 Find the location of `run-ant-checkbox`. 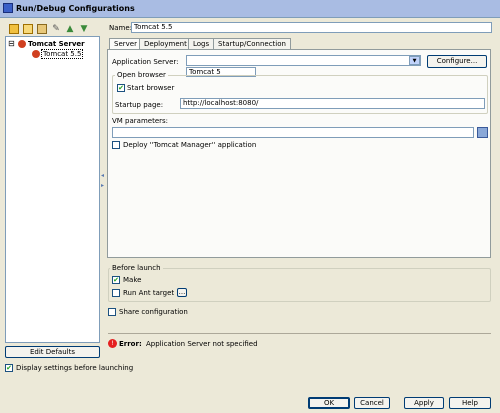

run-ant-checkbox is located at coordinates (116, 293).